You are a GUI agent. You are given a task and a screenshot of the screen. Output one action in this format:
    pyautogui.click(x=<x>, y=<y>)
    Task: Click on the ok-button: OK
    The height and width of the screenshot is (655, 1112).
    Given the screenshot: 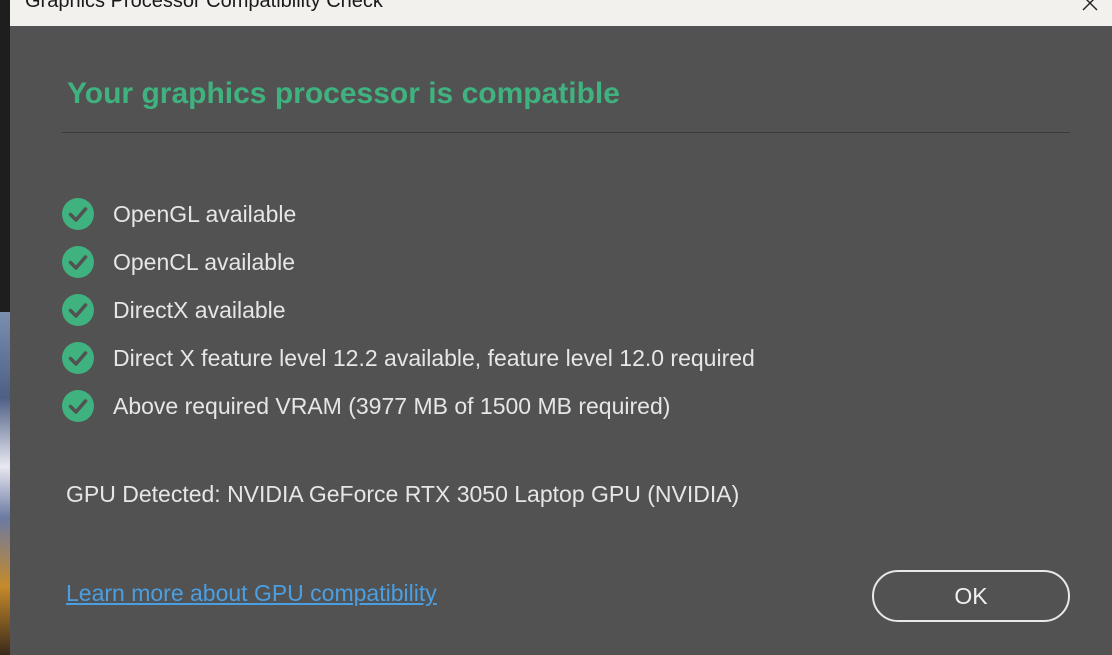 What is the action you would take?
    pyautogui.click(x=971, y=596)
    